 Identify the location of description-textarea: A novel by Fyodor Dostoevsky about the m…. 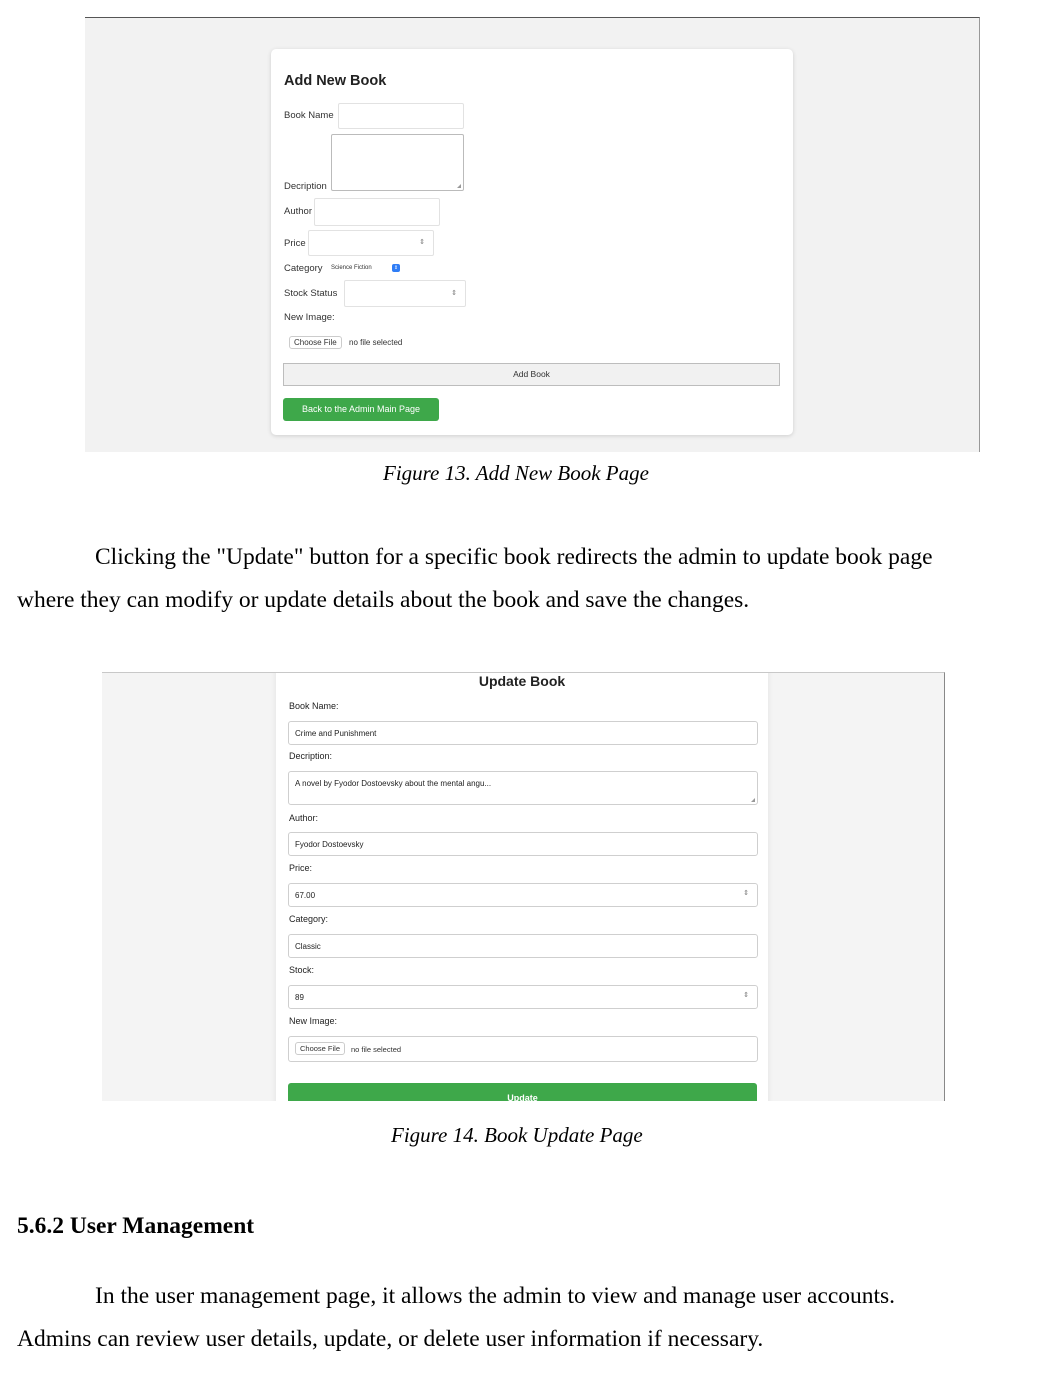
(523, 788).